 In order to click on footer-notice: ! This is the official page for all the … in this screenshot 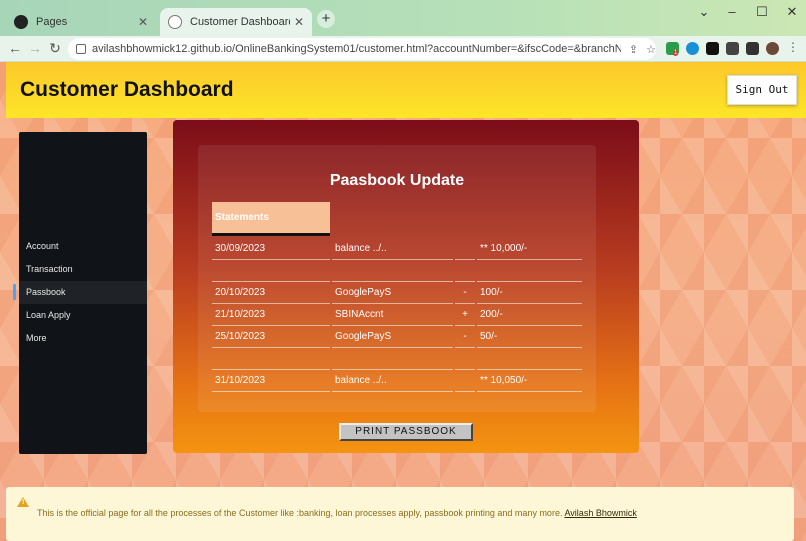, I will do `click(400, 514)`.